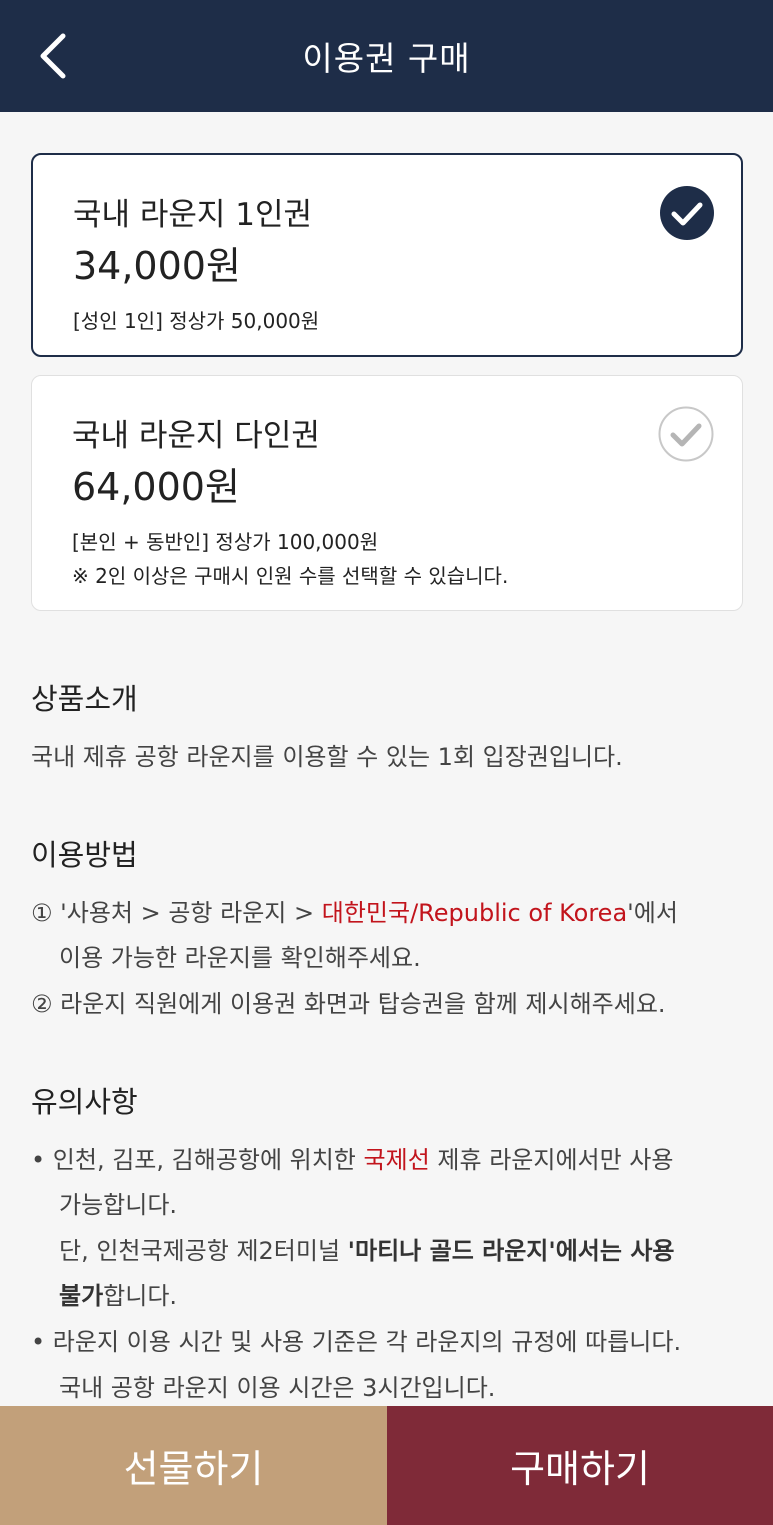 This screenshot has height=1525, width=773. I want to click on usage-step-1-link: 대한민국/Republic of Korea, so click(474, 913).